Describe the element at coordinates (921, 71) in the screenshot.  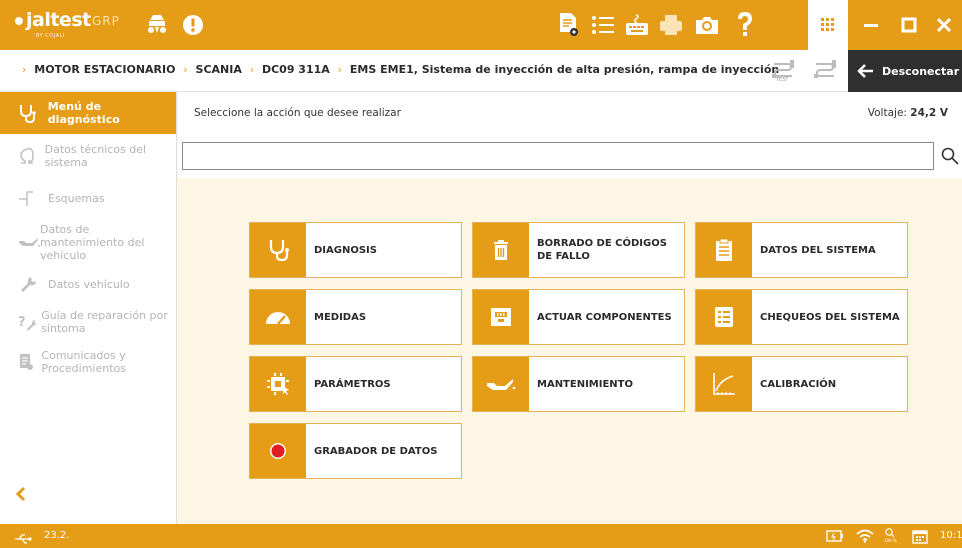
I see `disconnect-label: Desconectar` at that location.